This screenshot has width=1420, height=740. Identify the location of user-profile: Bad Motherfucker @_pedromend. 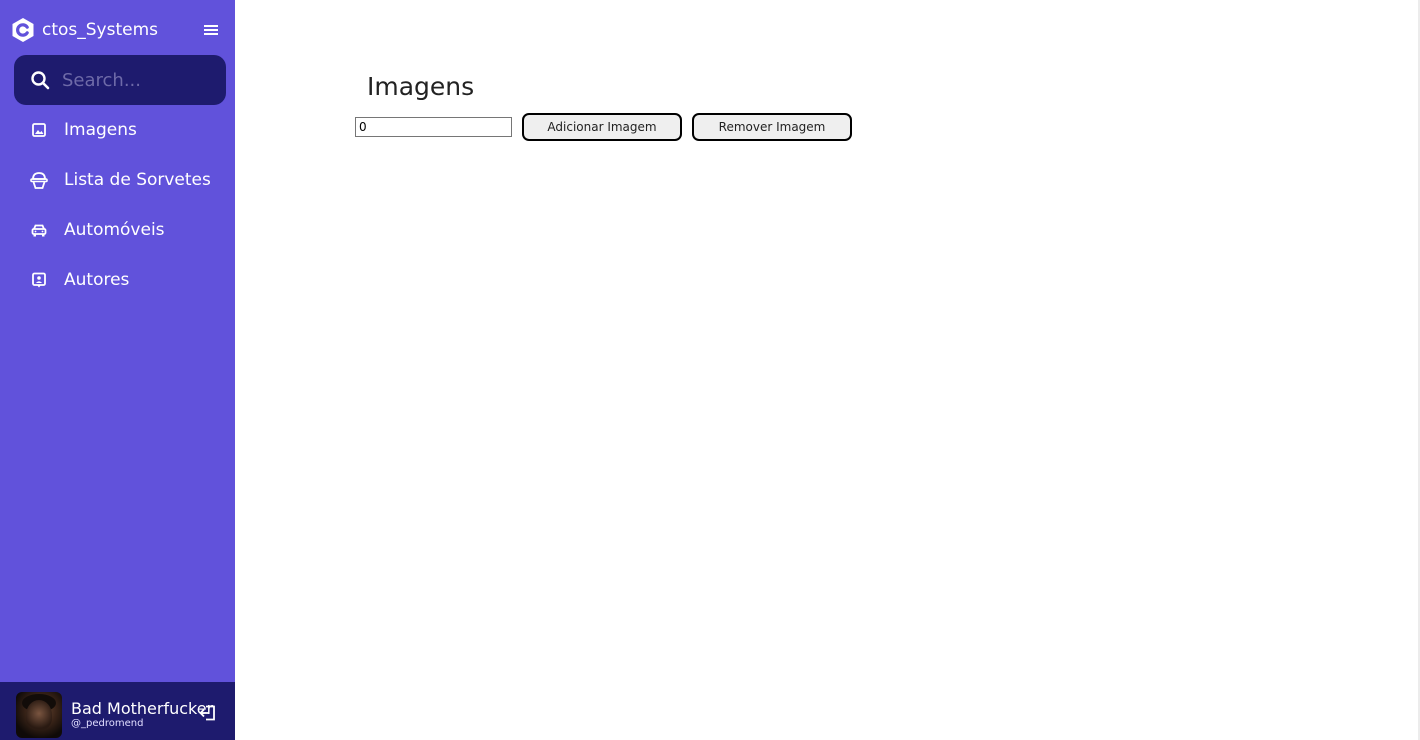
(117, 711).